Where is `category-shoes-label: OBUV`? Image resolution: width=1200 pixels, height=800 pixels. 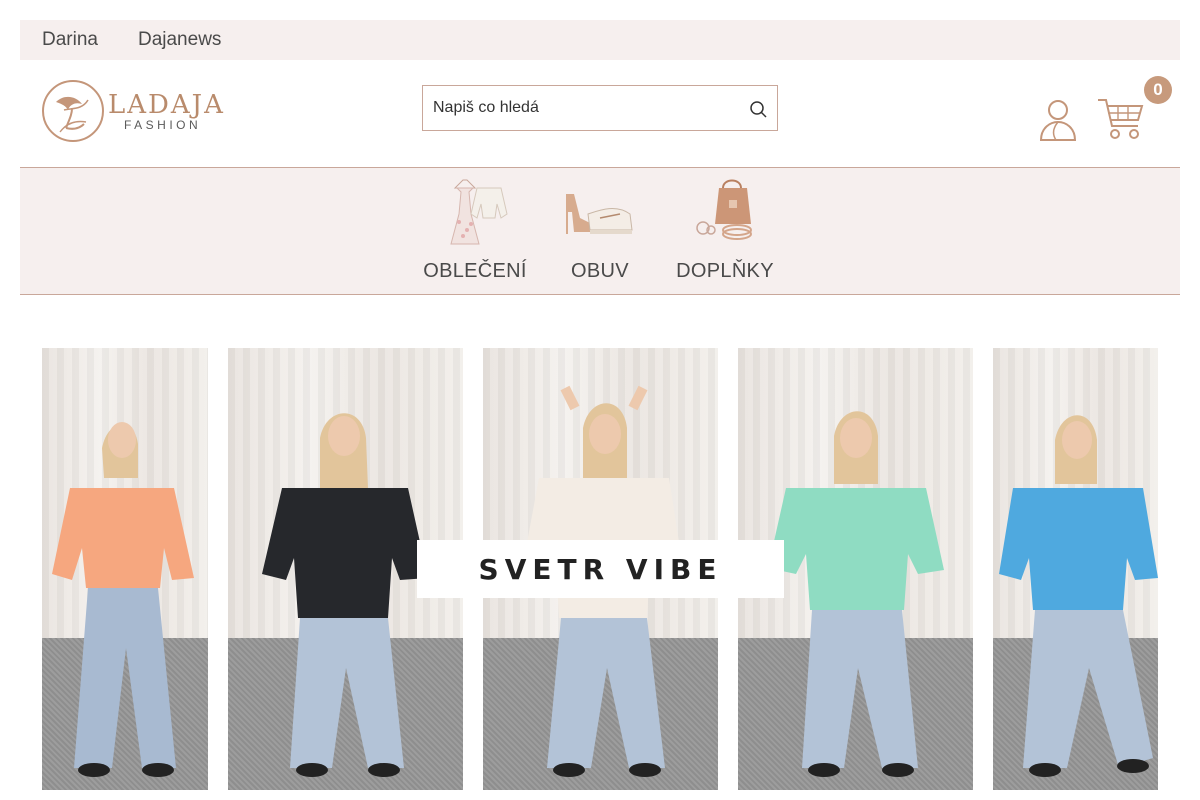
category-shoes-label: OBUV is located at coordinates (600, 271).